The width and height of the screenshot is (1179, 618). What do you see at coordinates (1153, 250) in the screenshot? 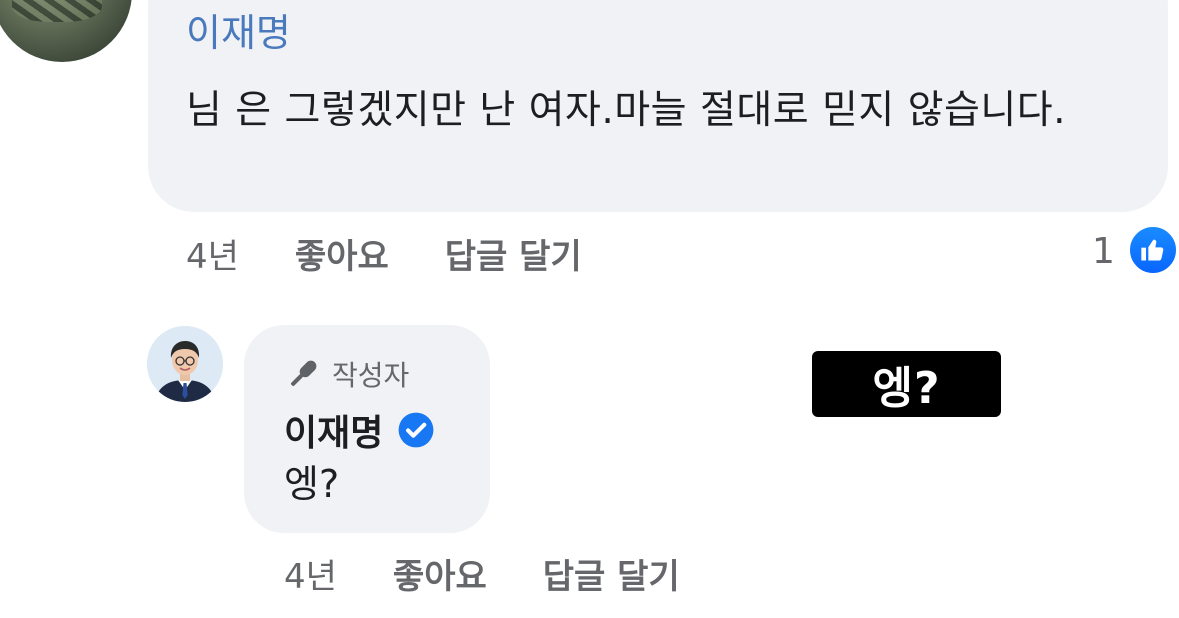
I see `thumbs-up-icon` at bounding box center [1153, 250].